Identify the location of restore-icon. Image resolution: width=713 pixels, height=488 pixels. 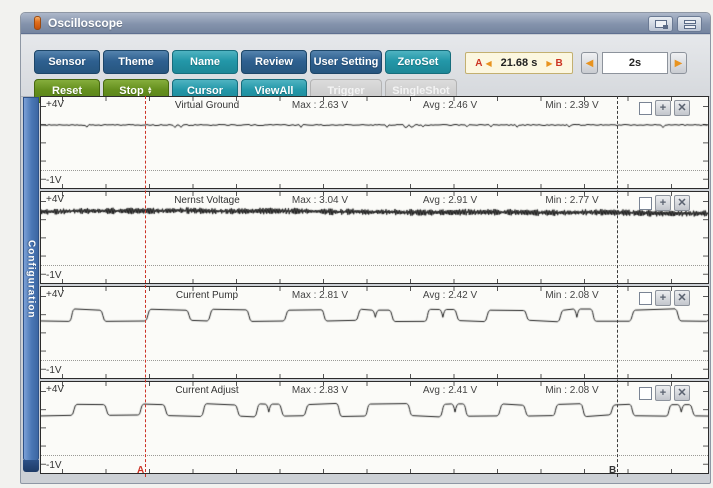
(661, 24).